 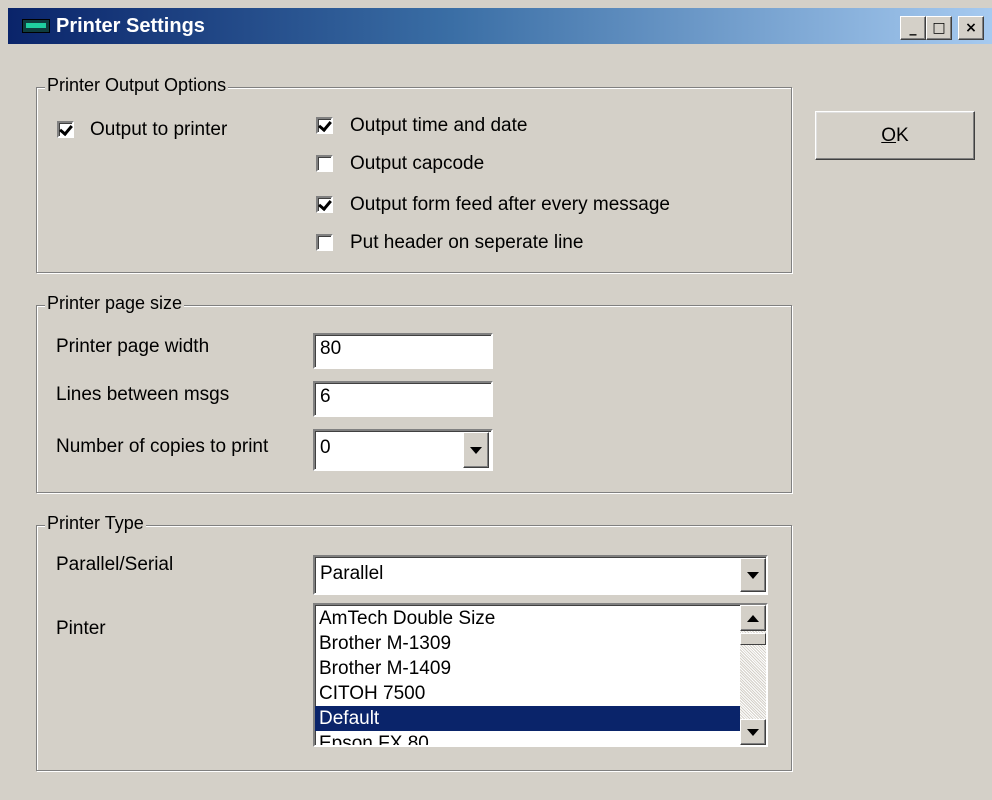 What do you see at coordinates (971, 28) in the screenshot?
I see `close-button: ×` at bounding box center [971, 28].